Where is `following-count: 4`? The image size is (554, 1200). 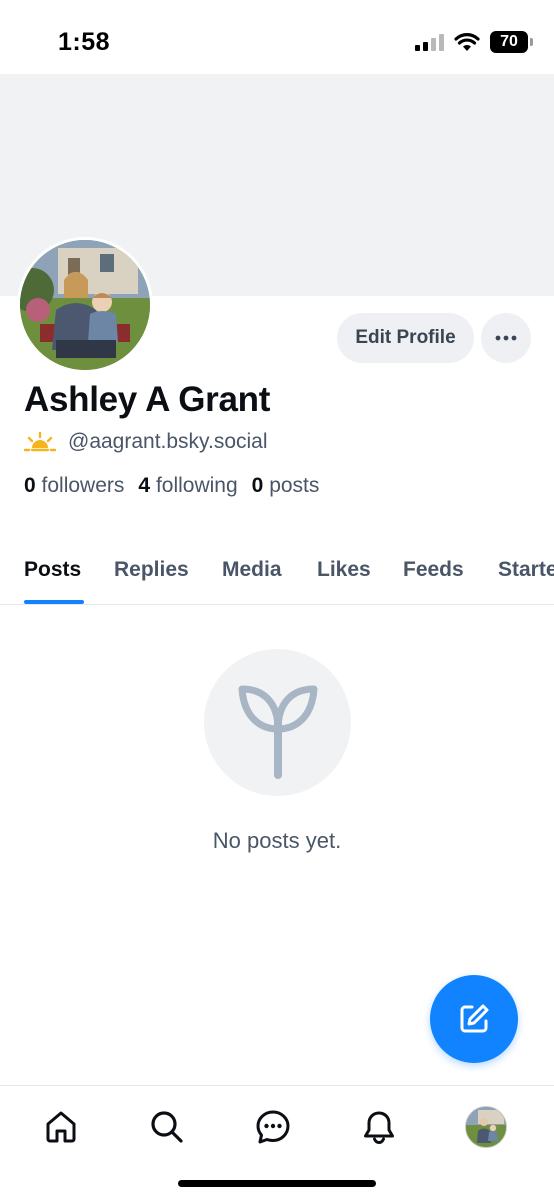 following-count: 4 is located at coordinates (144, 485).